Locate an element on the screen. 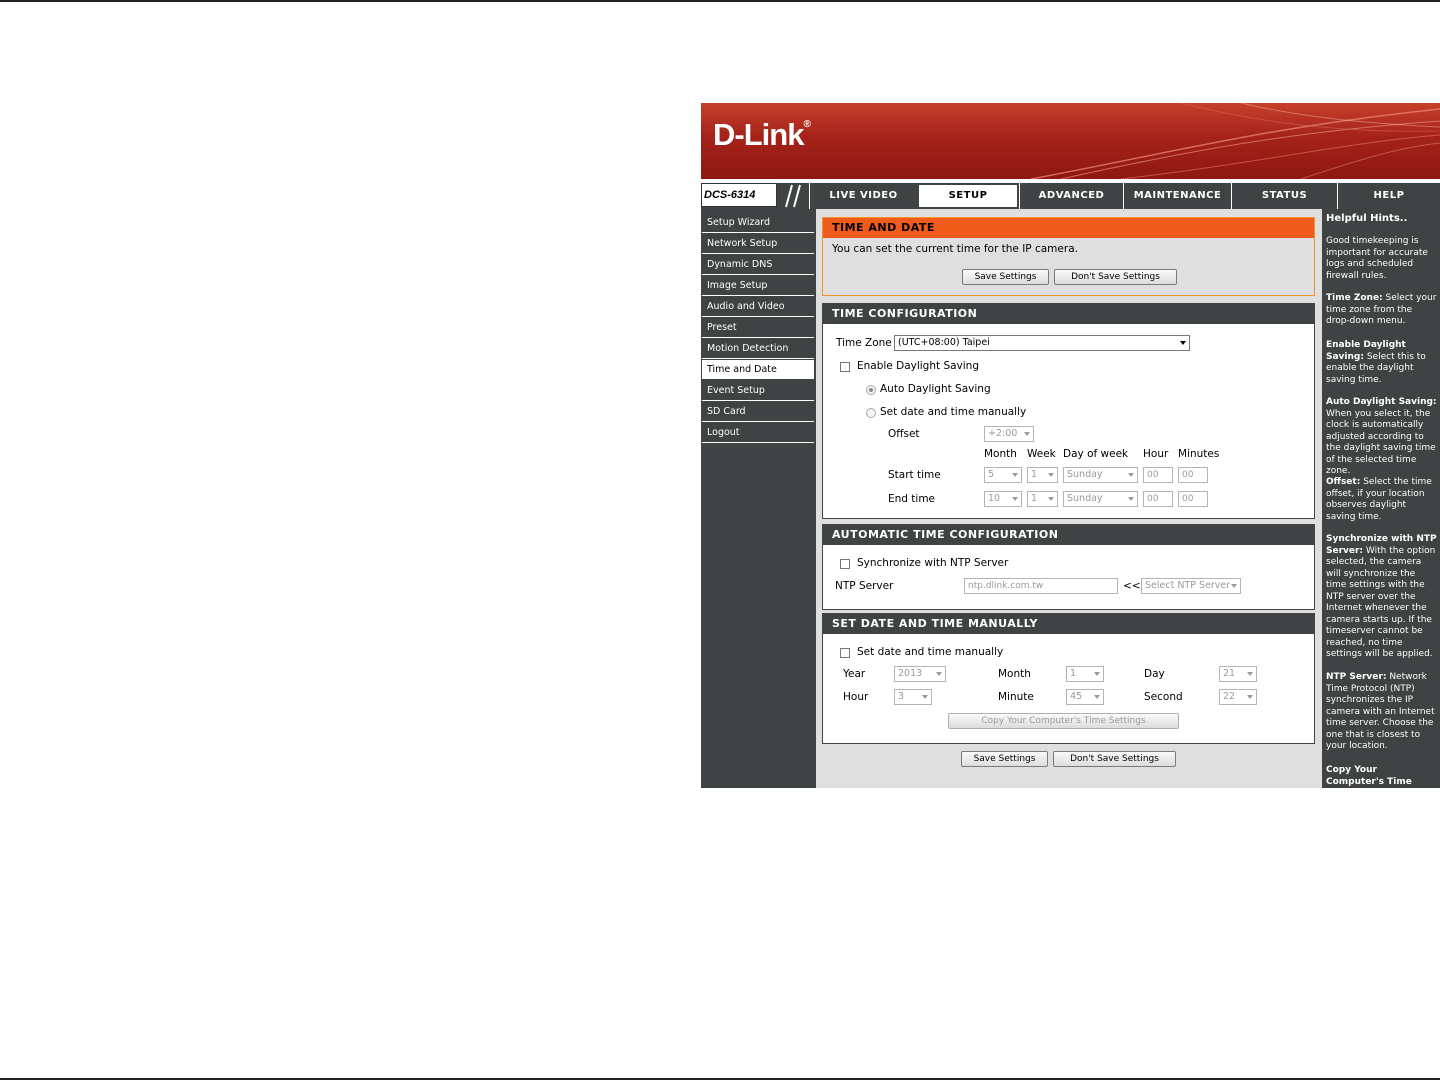  sync-ntp-label: Synchronize with NTP Server is located at coordinates (933, 563).